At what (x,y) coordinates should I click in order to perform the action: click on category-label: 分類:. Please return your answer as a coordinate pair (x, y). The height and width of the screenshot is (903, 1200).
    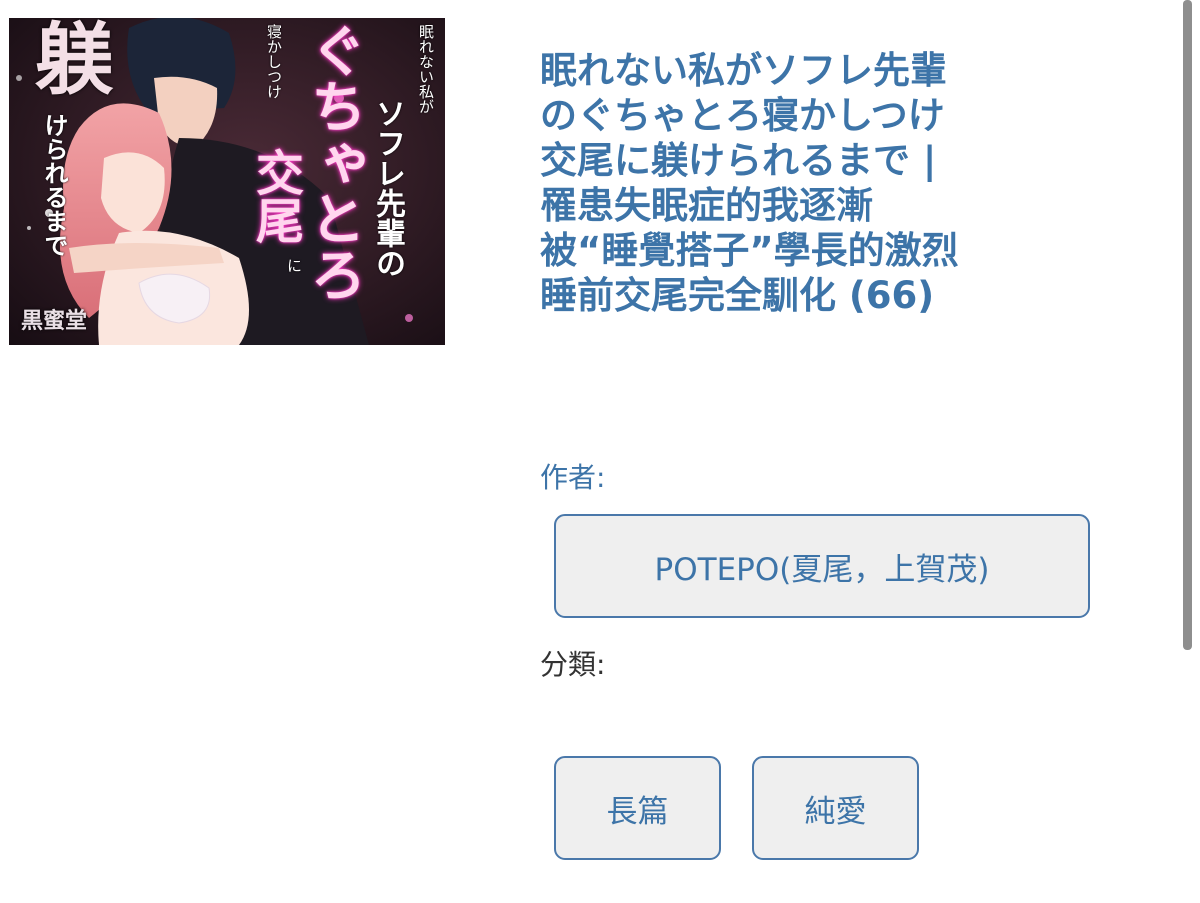
    Looking at the image, I should click on (573, 664).